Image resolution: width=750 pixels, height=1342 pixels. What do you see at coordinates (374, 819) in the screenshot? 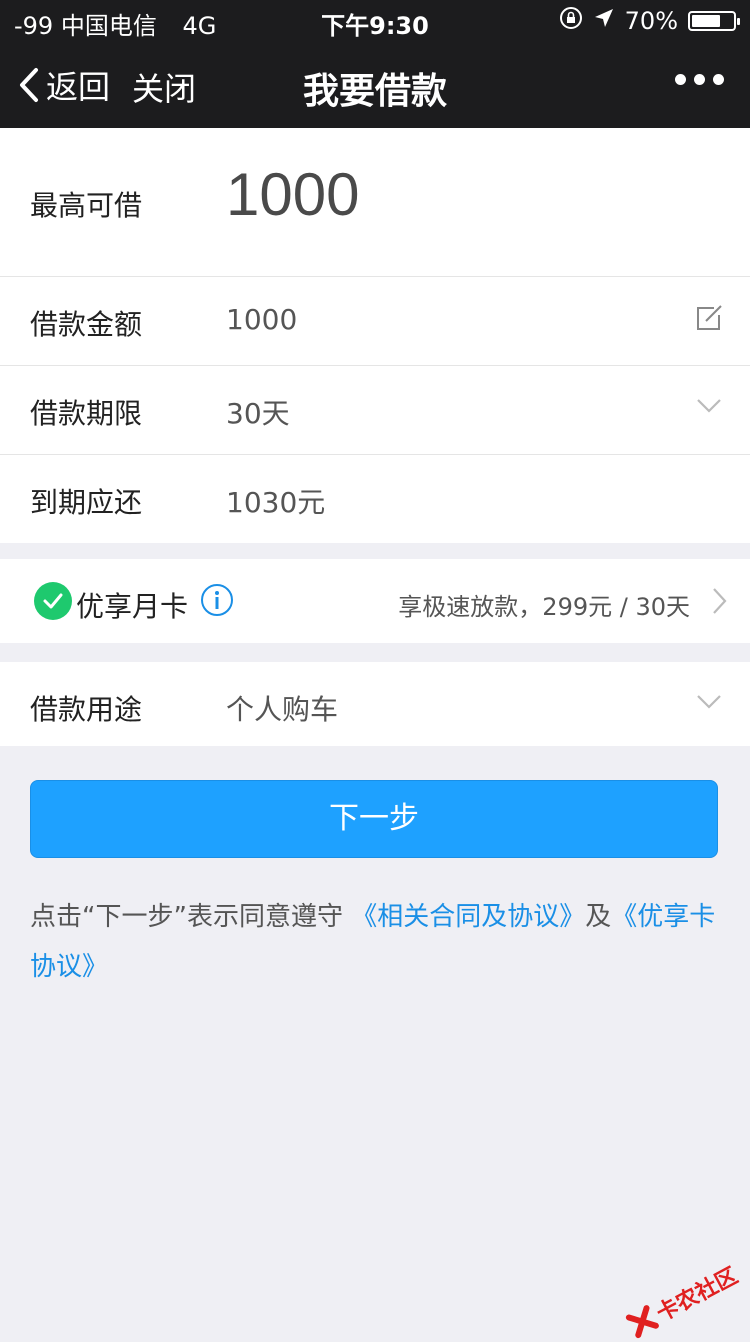
I see `next-step-button: 下一步` at bounding box center [374, 819].